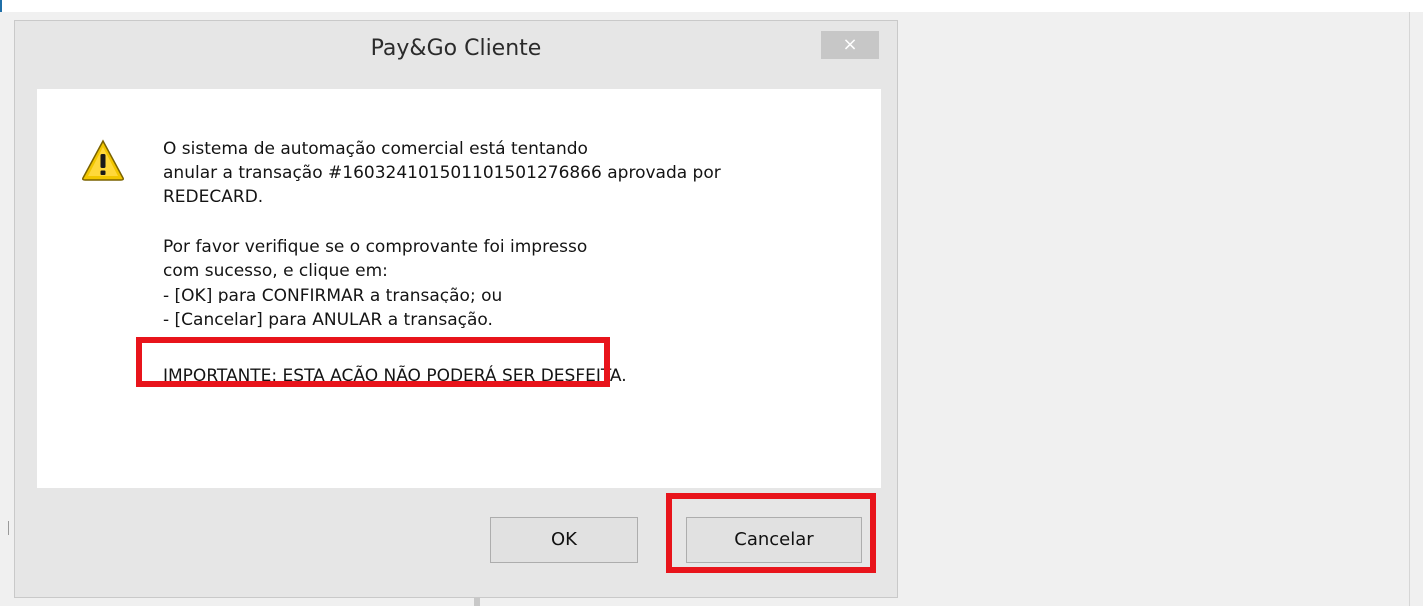  Describe the element at coordinates (1409, 309) in the screenshot. I see `background-panel-edge` at that location.